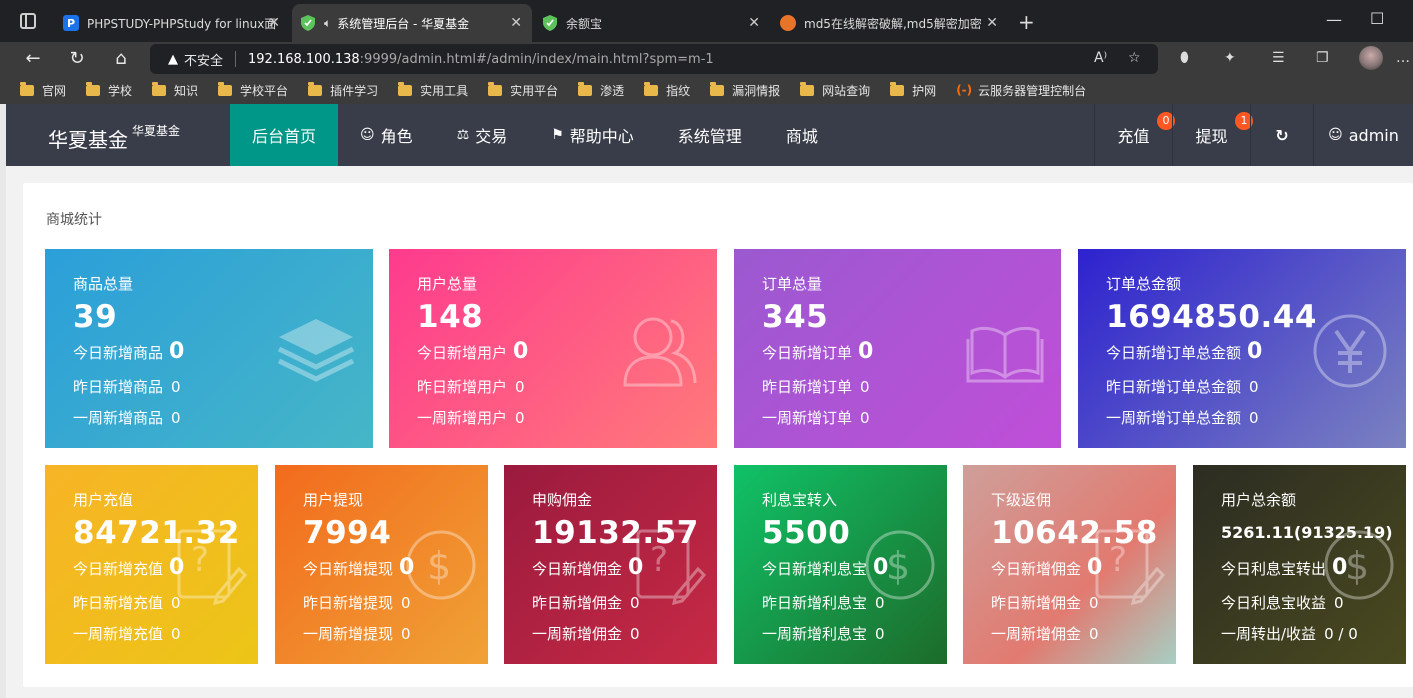  What do you see at coordinates (347, 533) in the screenshot?
I see `stat-value: 7994` at bounding box center [347, 533].